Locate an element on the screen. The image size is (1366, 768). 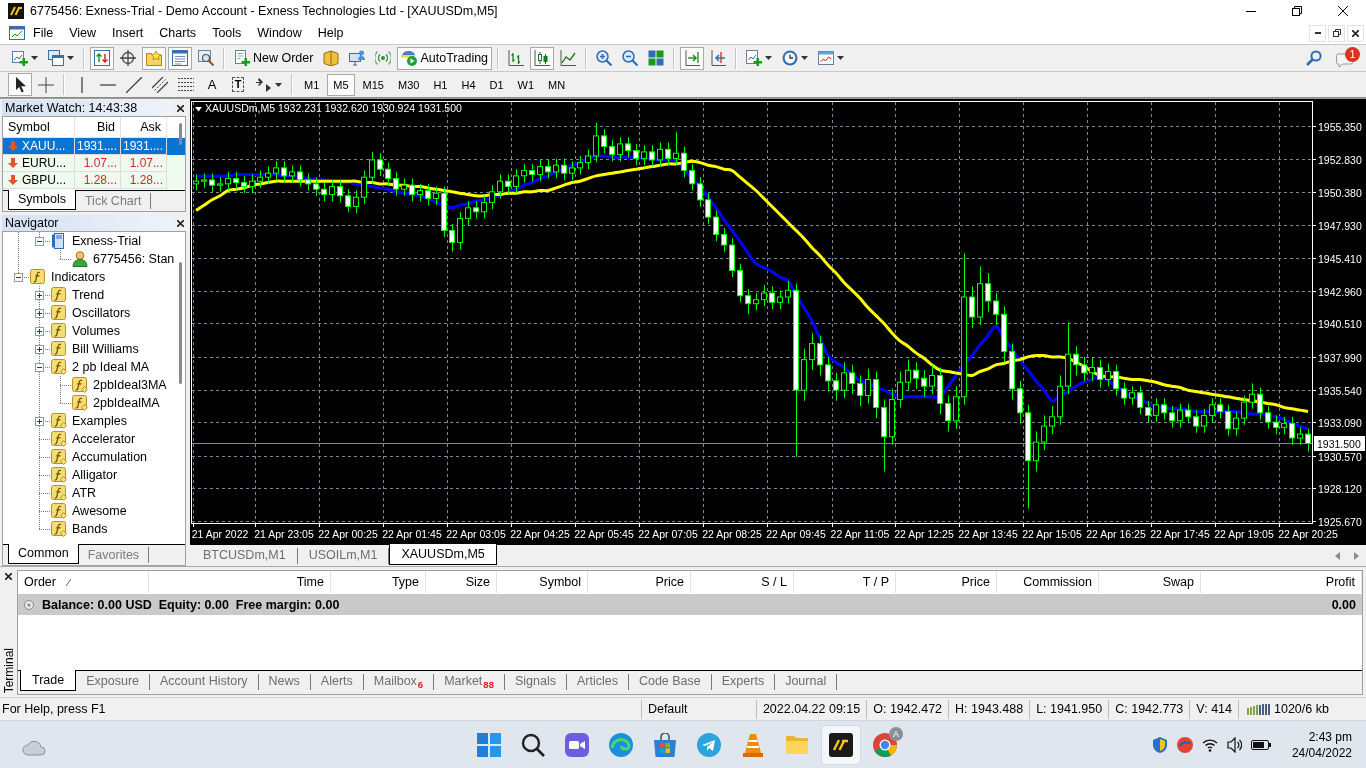
toolbar-button: New Order is located at coordinates (274, 58).